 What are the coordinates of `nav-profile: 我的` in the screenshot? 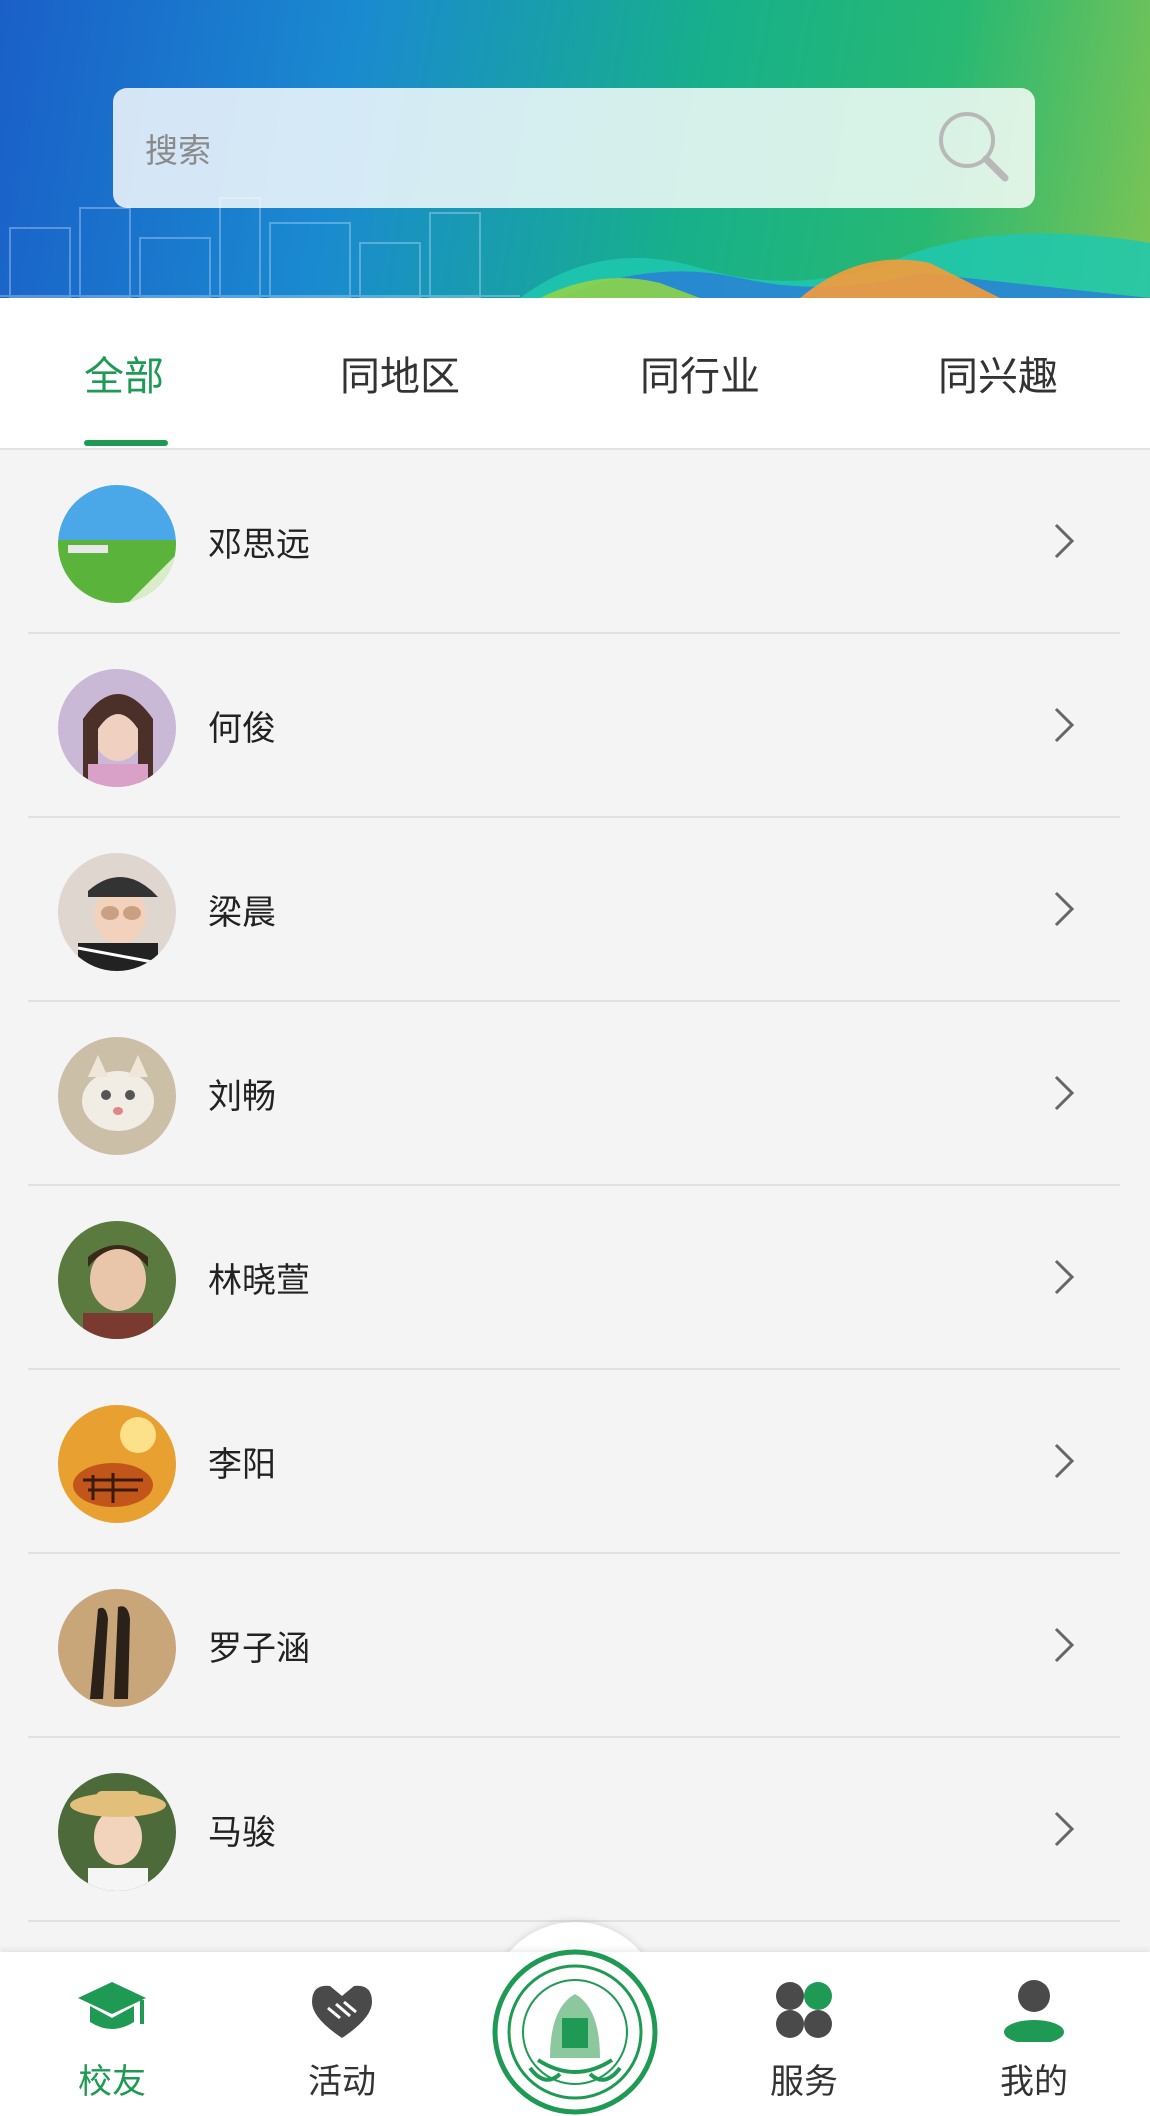 It's located at (1034, 2034).